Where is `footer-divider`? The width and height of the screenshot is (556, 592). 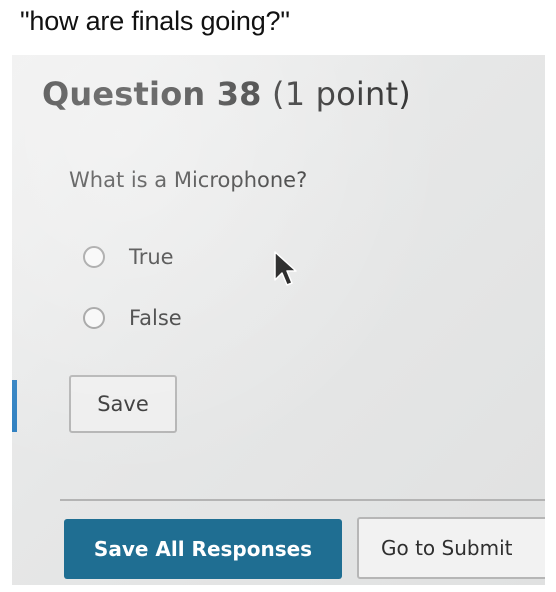
footer-divider is located at coordinates (302, 500).